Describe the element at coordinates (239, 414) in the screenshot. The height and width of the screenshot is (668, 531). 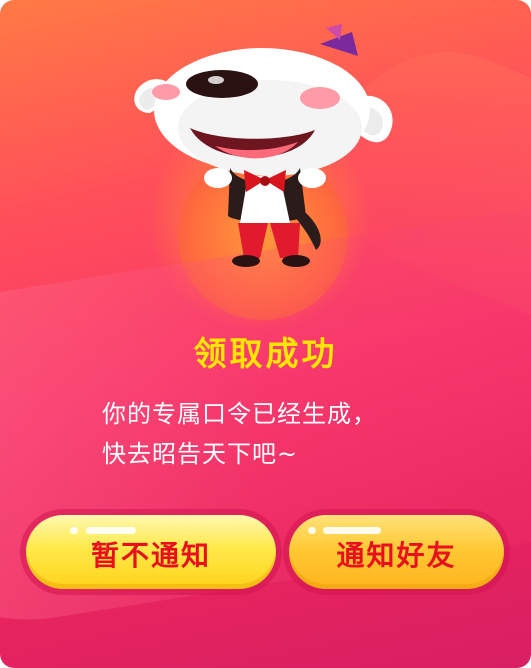
I see `message-line-1: 你的专属口令已经生成，` at that location.